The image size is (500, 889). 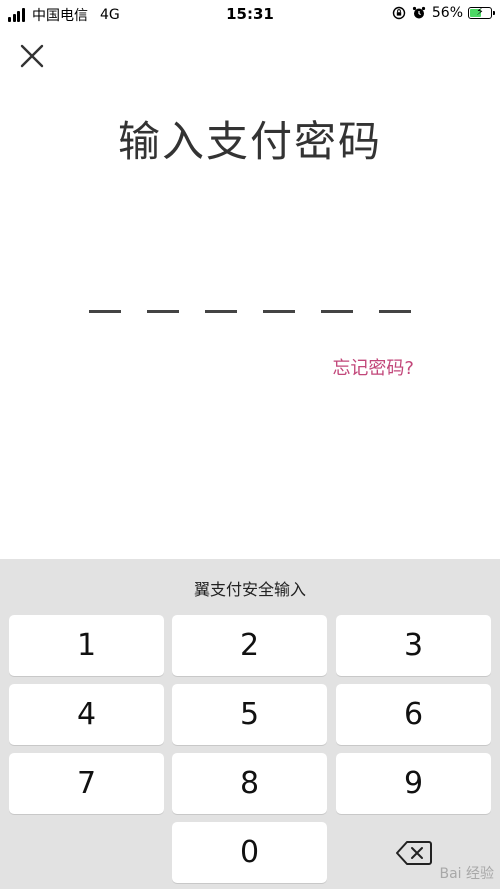 What do you see at coordinates (249, 589) in the screenshot?
I see `keypad-title: 翼支付安全输入` at bounding box center [249, 589].